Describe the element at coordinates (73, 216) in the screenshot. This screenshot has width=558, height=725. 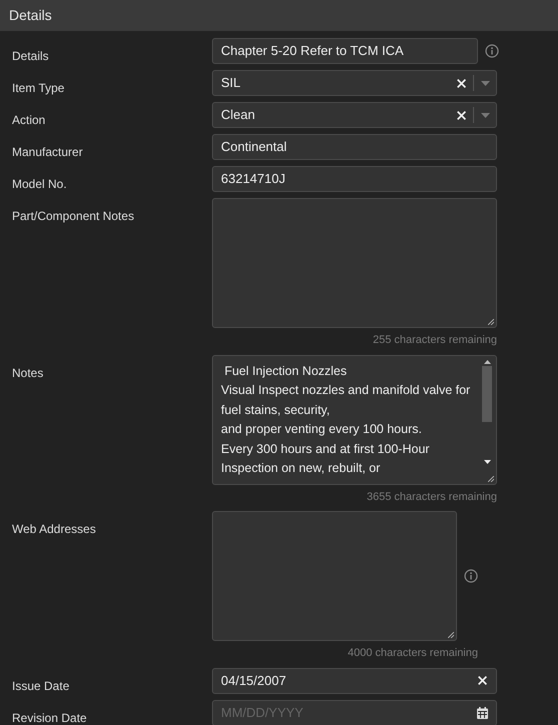
I see `field-label: Part/Component Notes` at that location.